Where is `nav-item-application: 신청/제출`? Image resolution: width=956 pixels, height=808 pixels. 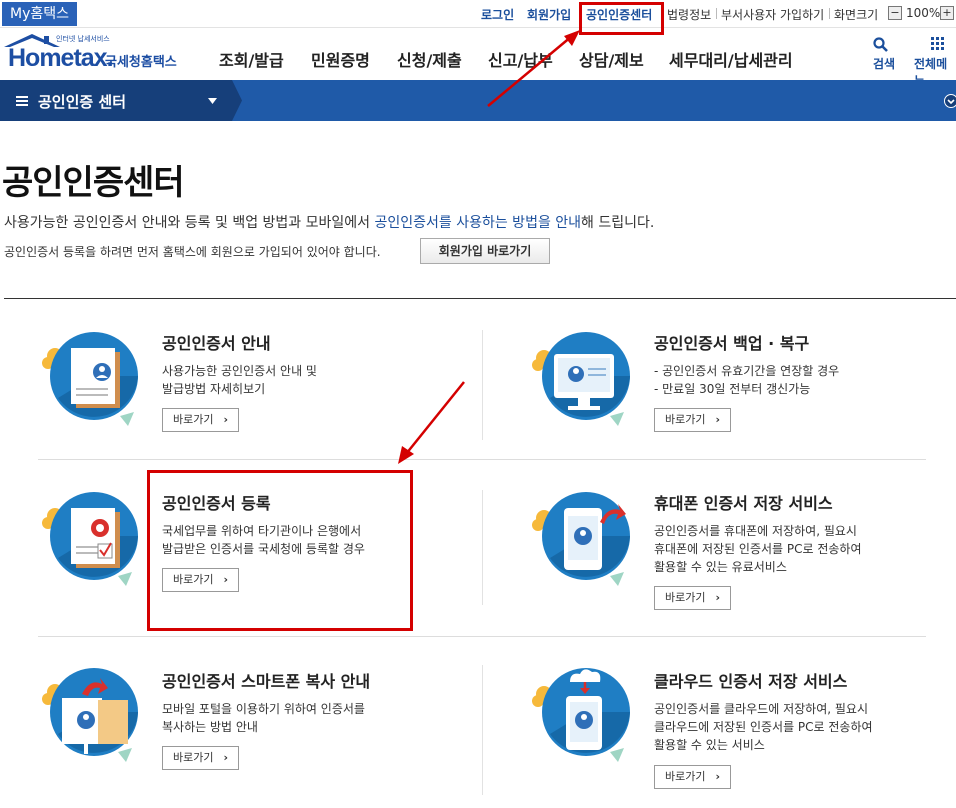 nav-item-application: 신청/제출 is located at coordinates (429, 59).